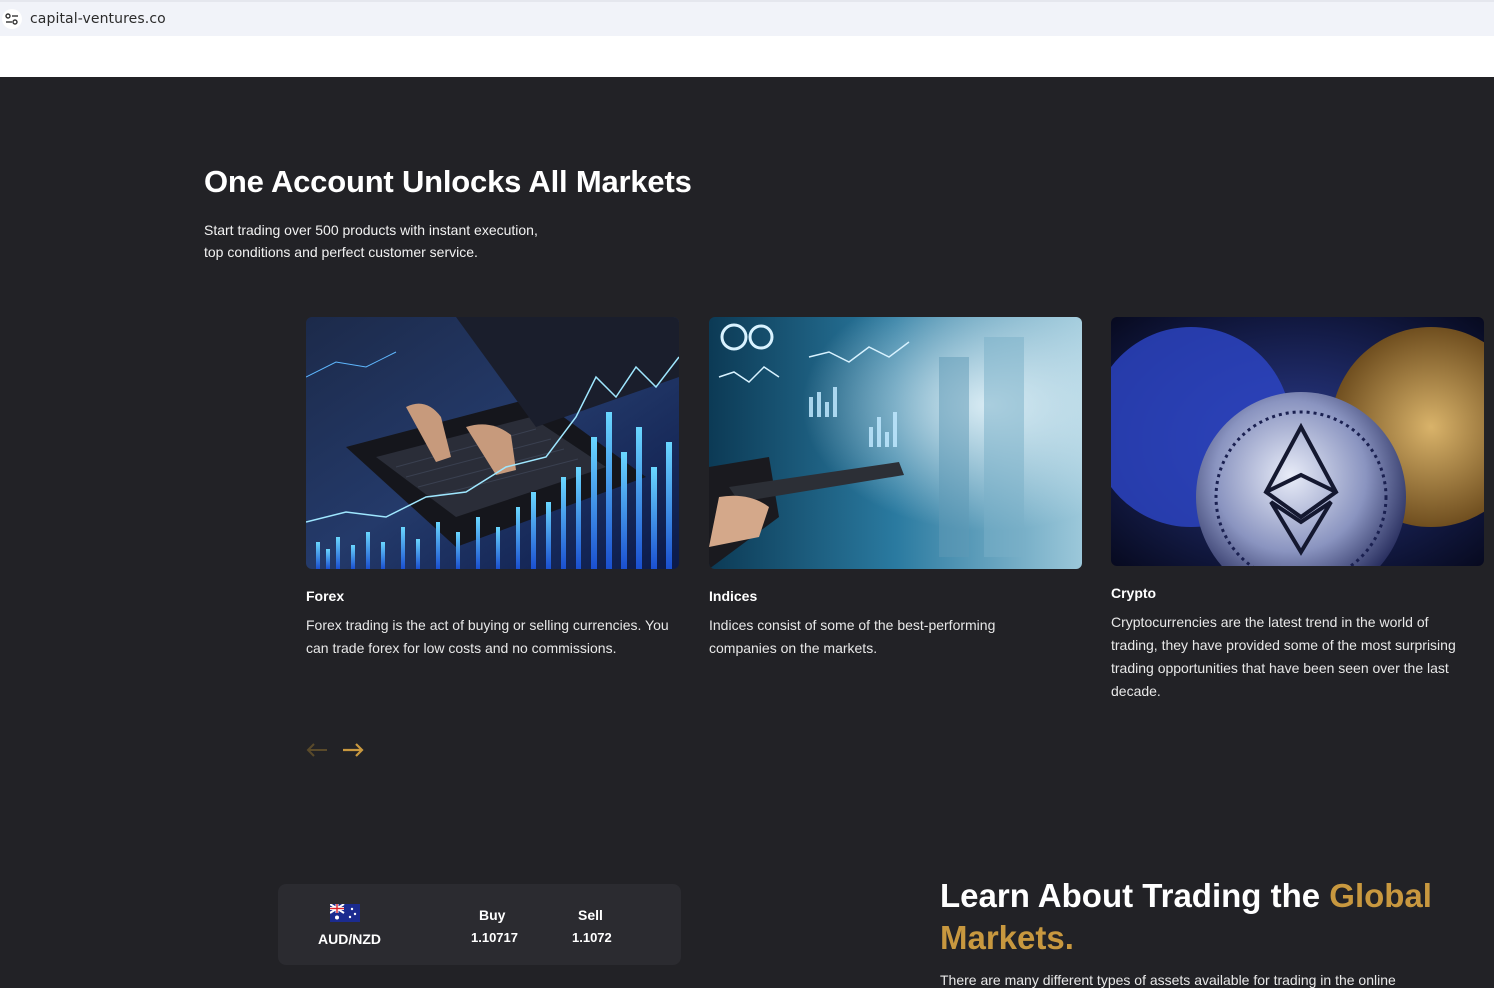  What do you see at coordinates (353, 750) in the screenshot?
I see `arrow-right-icon` at bounding box center [353, 750].